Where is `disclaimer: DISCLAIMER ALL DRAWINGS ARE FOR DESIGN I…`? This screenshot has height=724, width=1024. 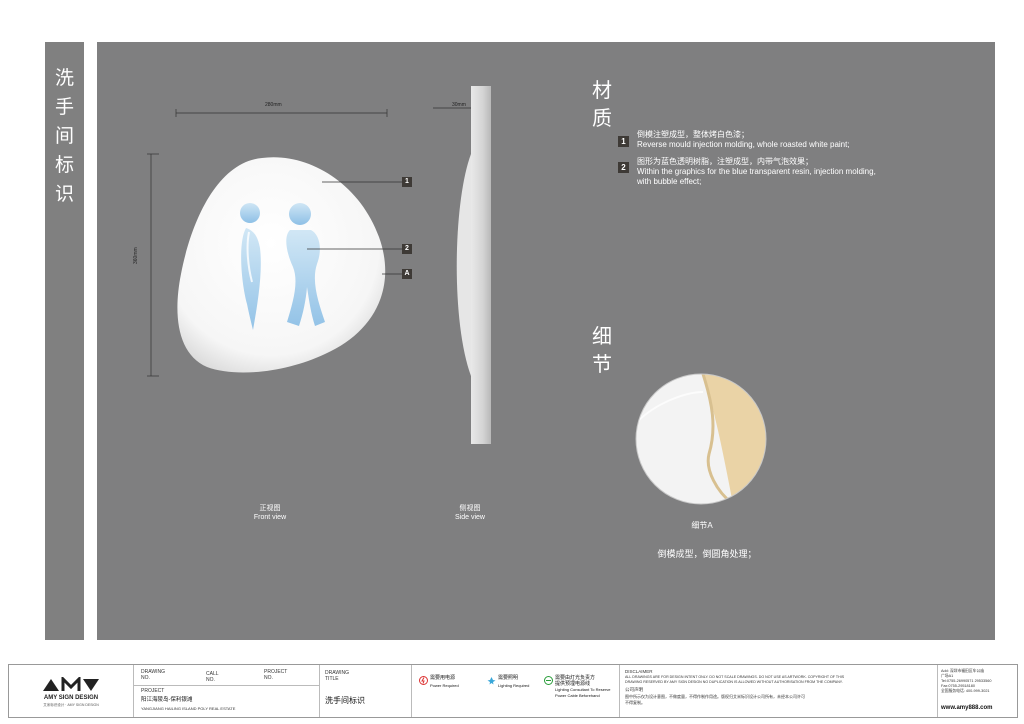
disclaimer: DISCLAIMER ALL DRAWINGS ARE FOR DESIGN I… is located at coordinates (778, 691).